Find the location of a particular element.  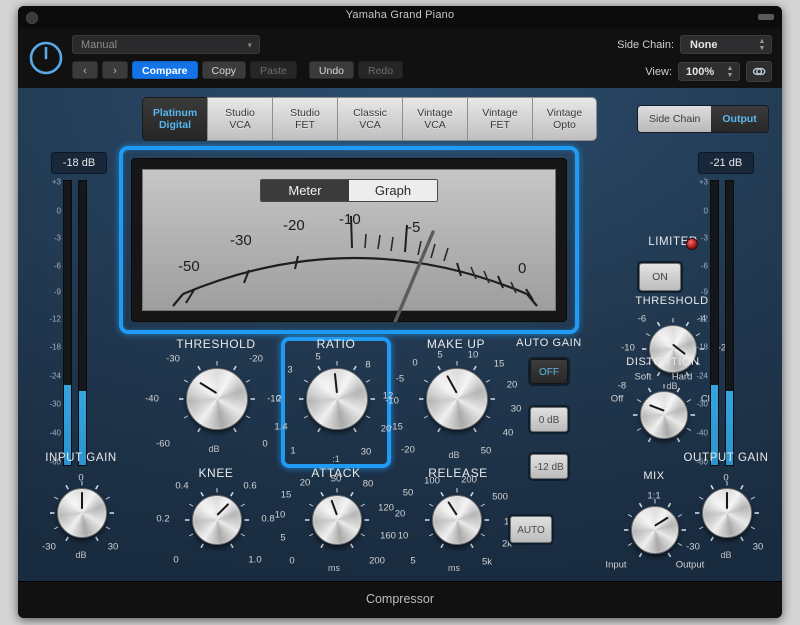

display-mode-meter: Meter is located at coordinates (305, 190).